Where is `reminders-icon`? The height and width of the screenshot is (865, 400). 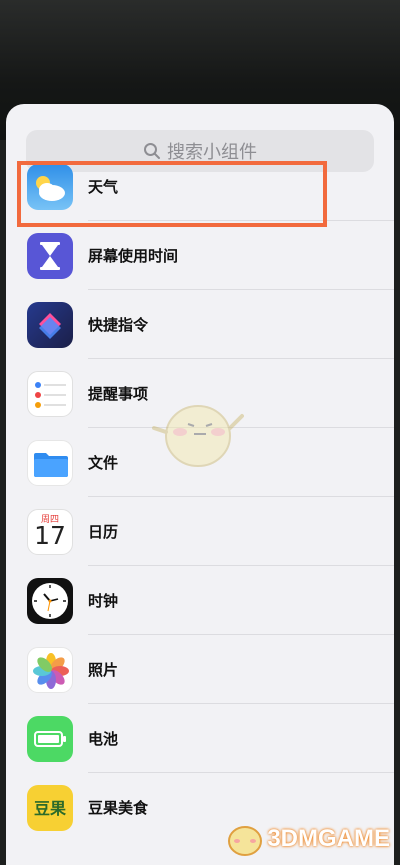 reminders-icon is located at coordinates (50, 393).